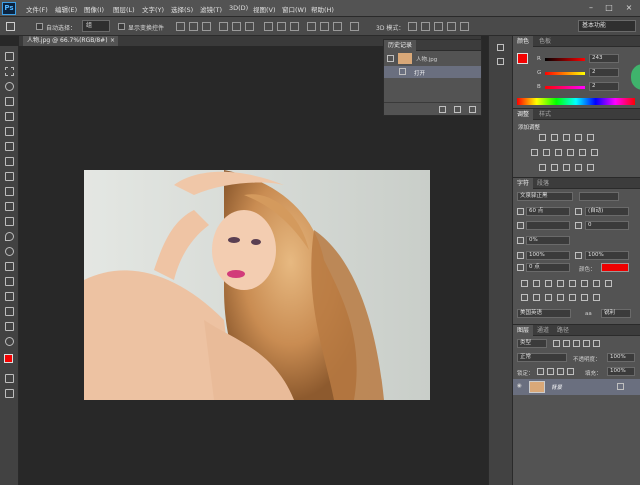  I want to click on align-left-icon, so click(223, 26).